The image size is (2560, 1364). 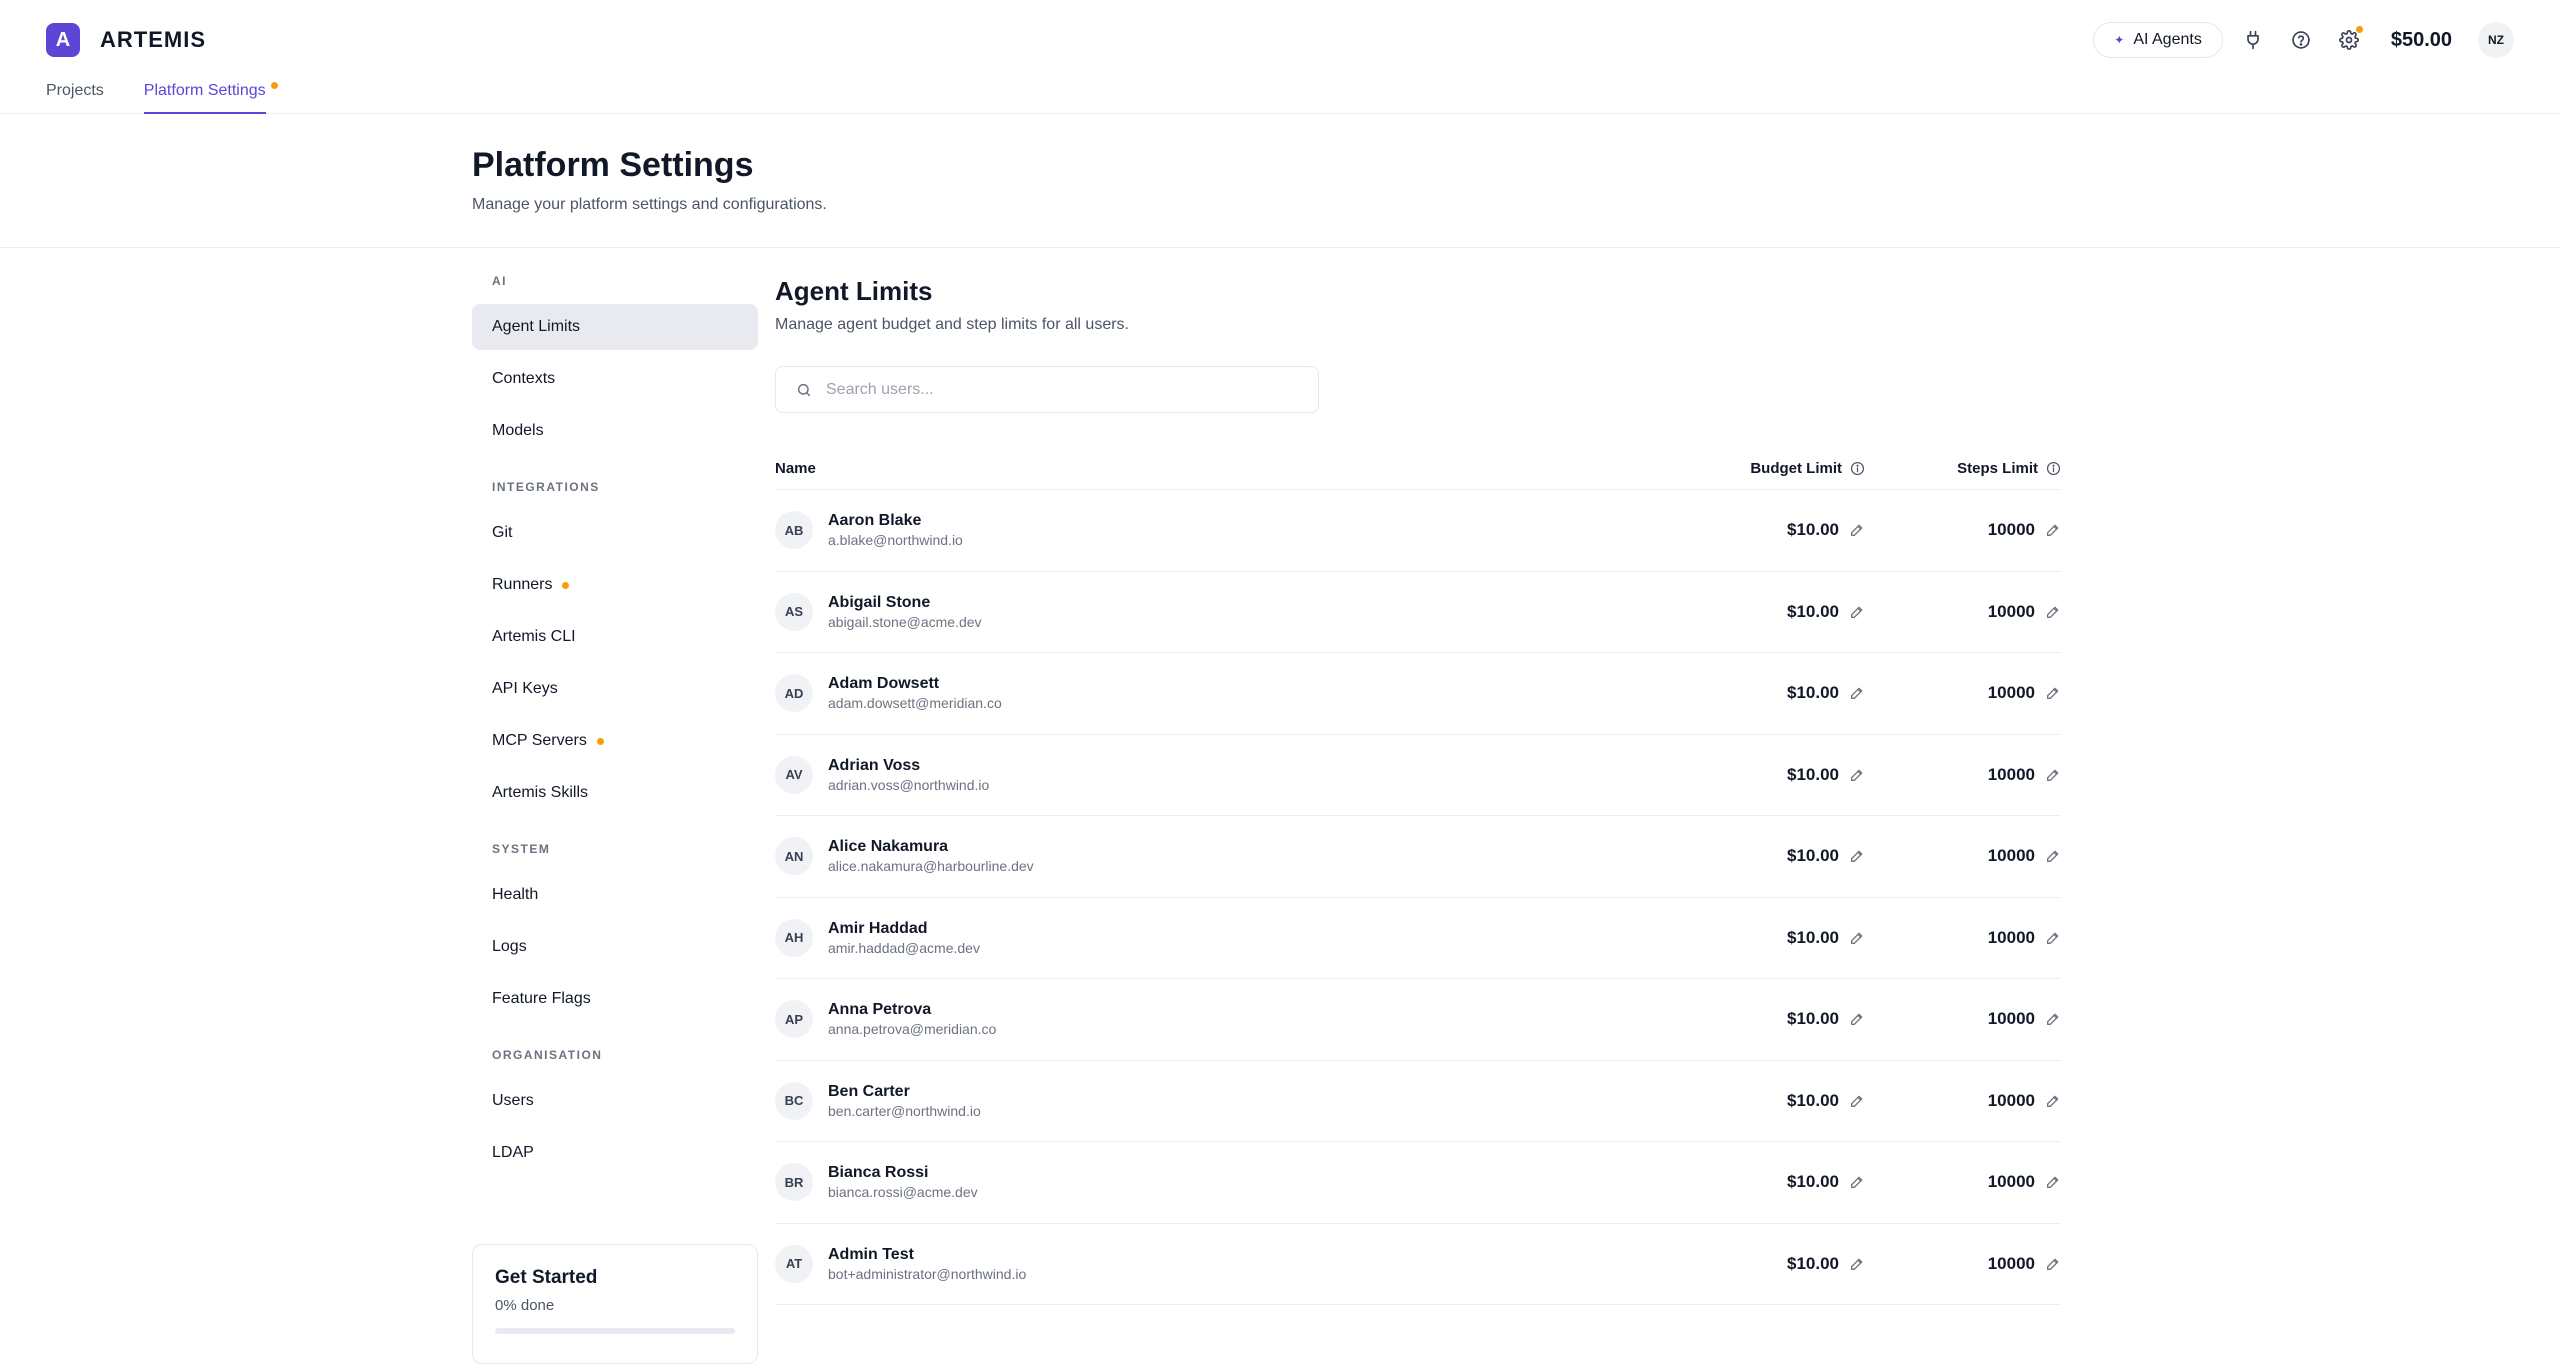 What do you see at coordinates (904, 1101) in the screenshot?
I see `user-info: Ben Carter ben.carter@northwind.io` at bounding box center [904, 1101].